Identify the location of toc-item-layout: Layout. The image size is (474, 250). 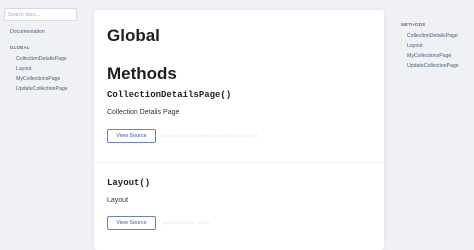
(415, 46).